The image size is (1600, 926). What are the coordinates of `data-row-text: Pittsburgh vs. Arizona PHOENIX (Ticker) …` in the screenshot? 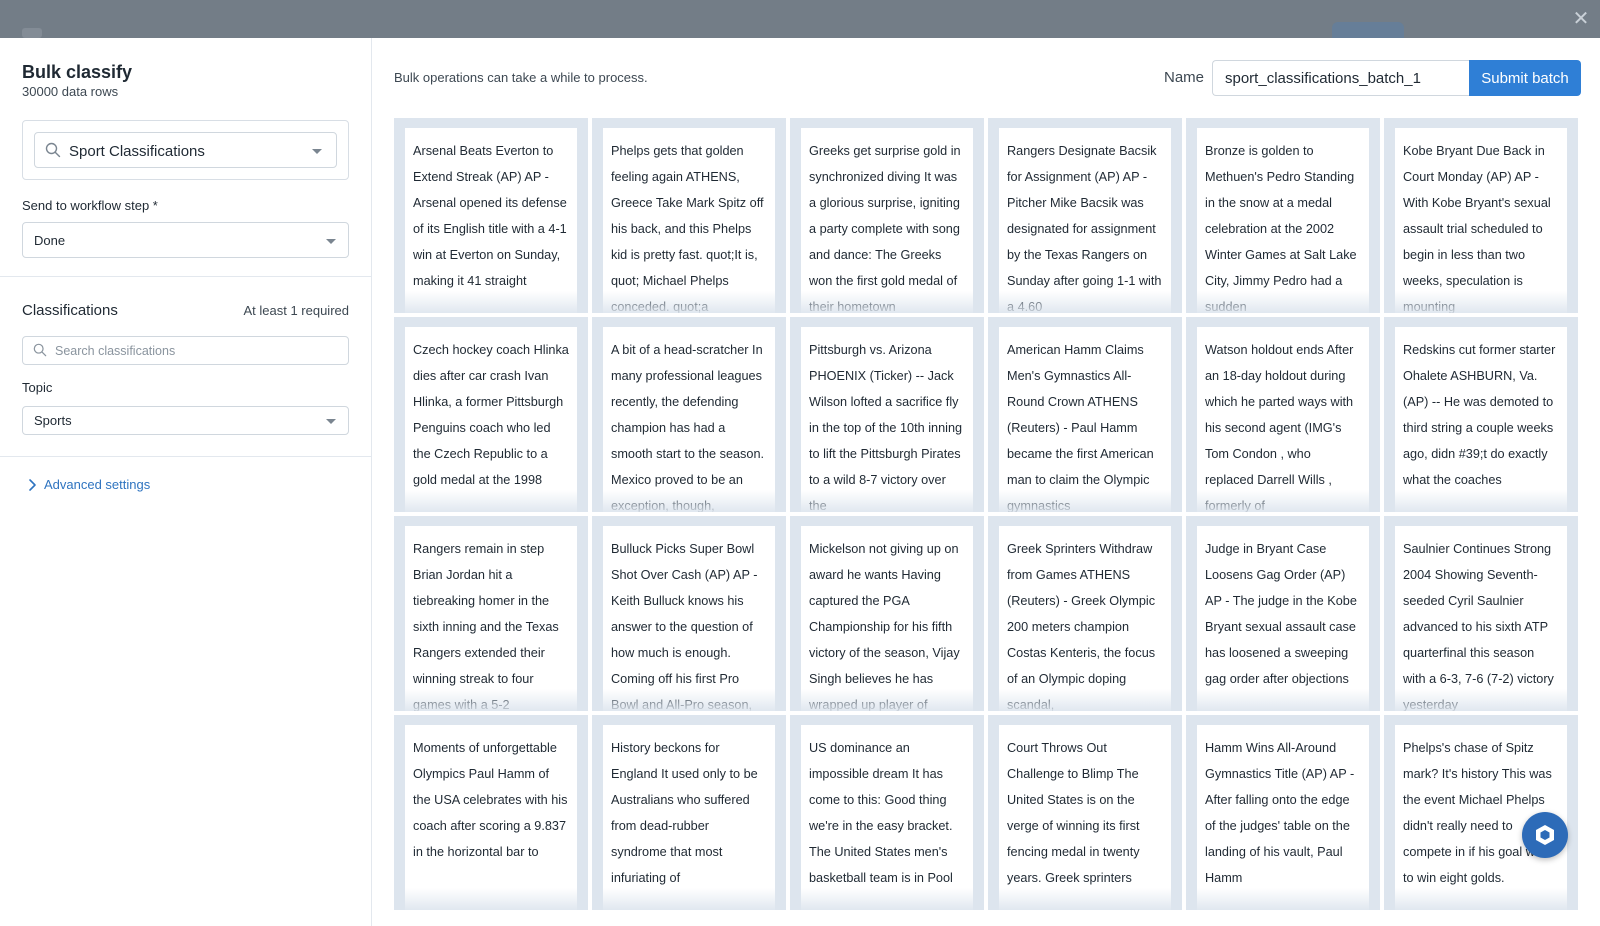 It's located at (886, 427).